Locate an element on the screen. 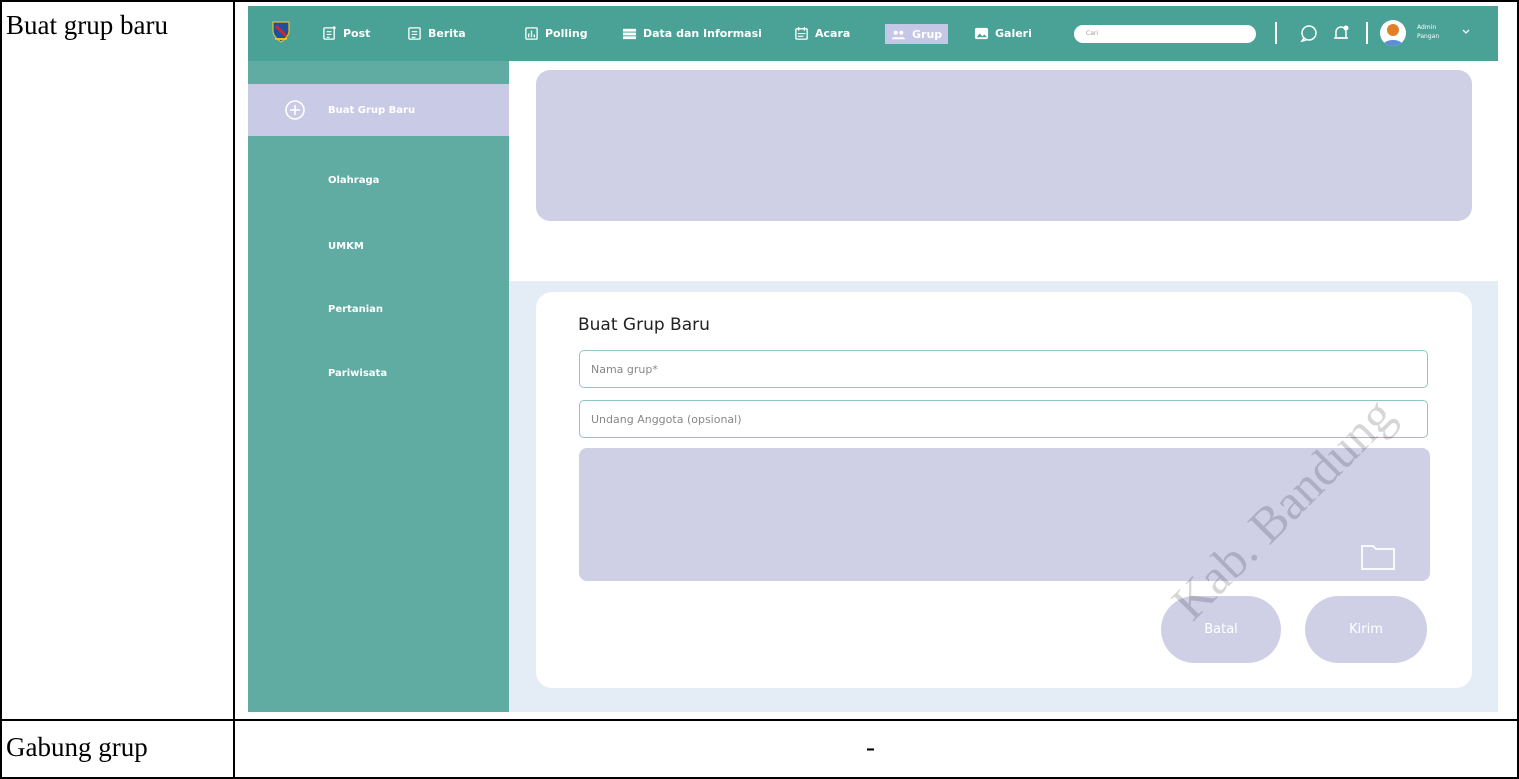 The width and height of the screenshot is (1519, 779). row-label-join-group: Gabung grup is located at coordinates (77, 747).